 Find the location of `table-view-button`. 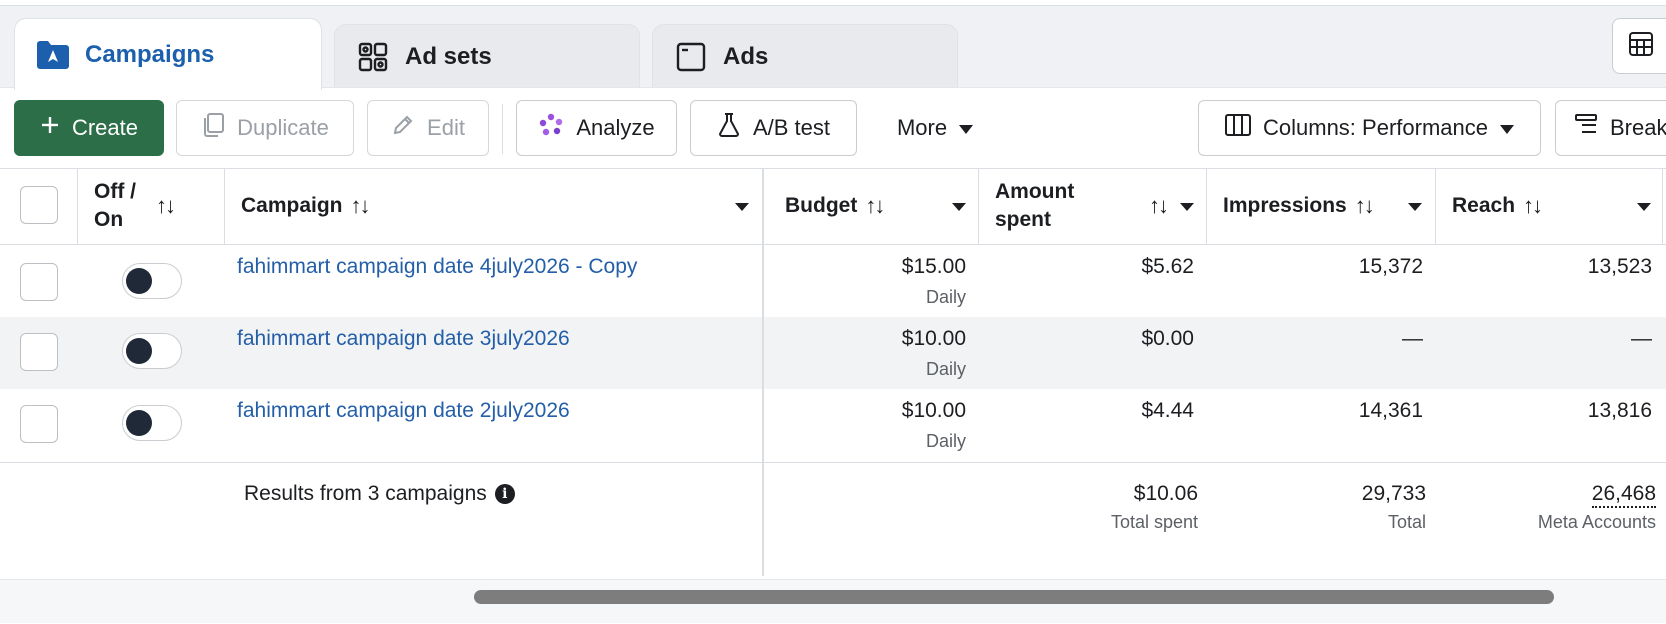

table-view-button is located at coordinates (1639, 46).